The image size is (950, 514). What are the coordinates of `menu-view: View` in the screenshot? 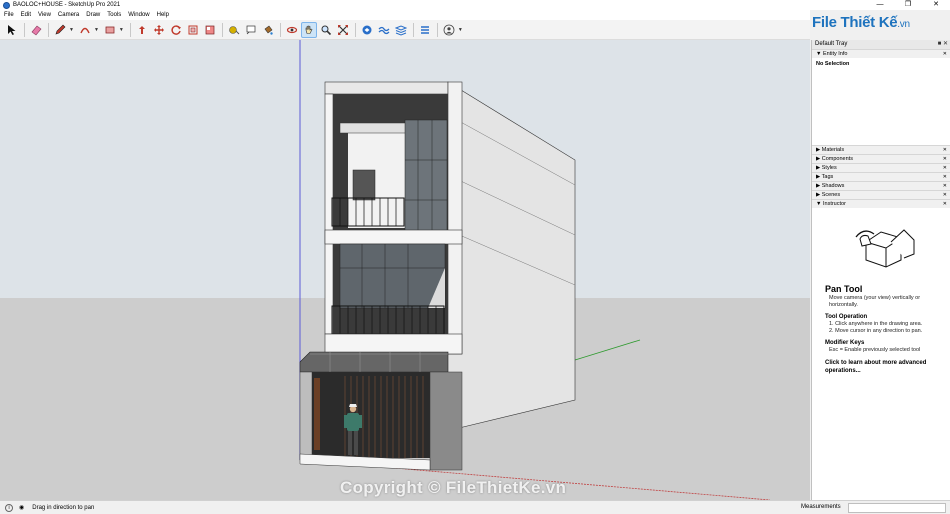 It's located at (44, 15).